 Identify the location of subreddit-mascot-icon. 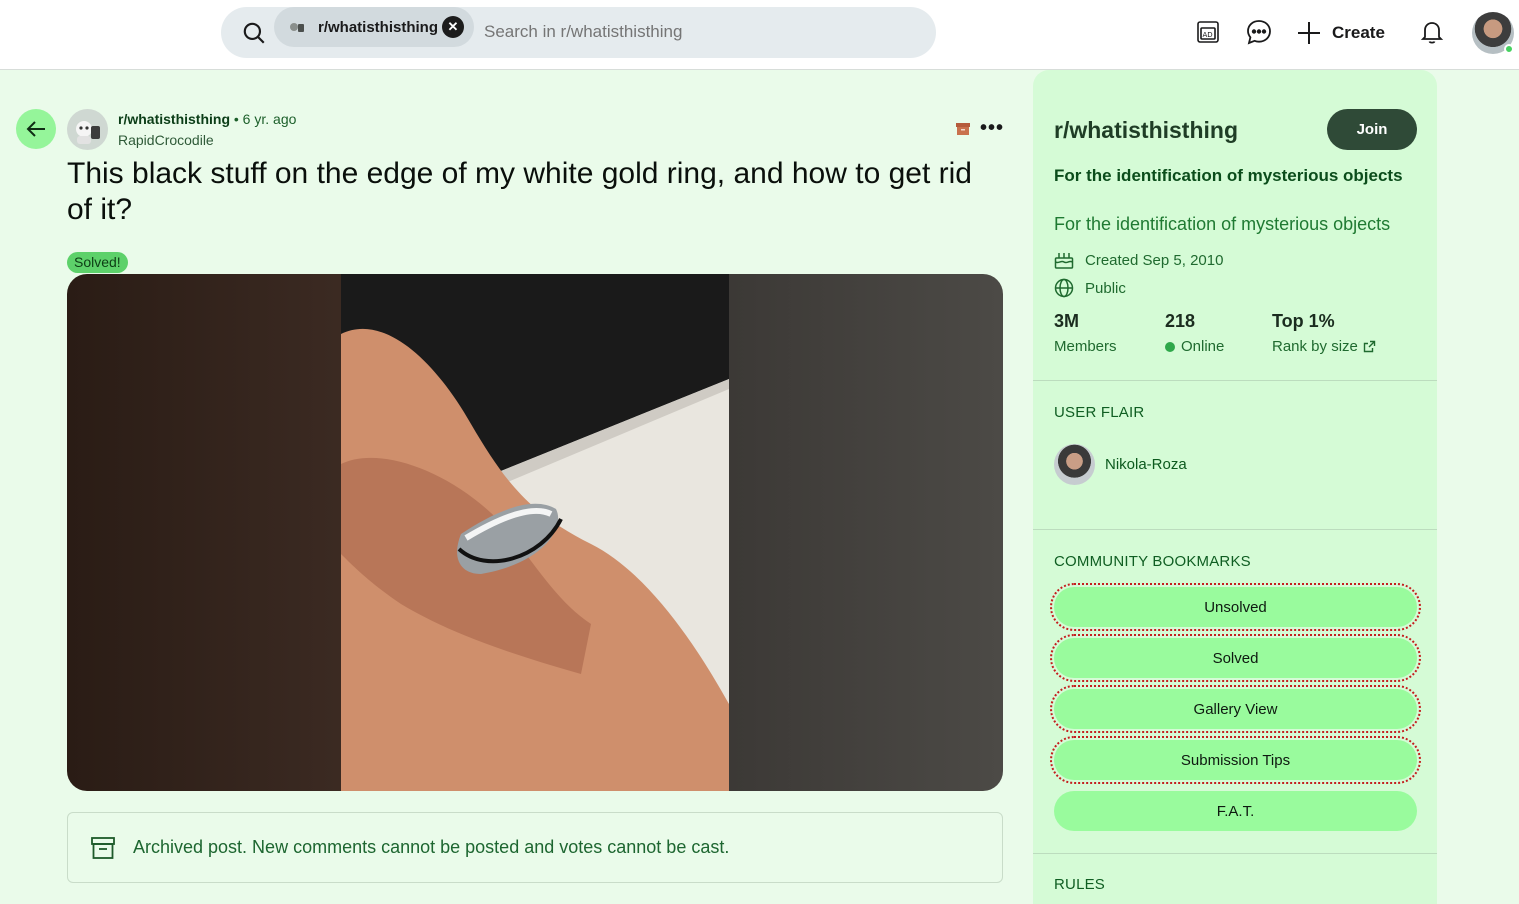
(88, 132).